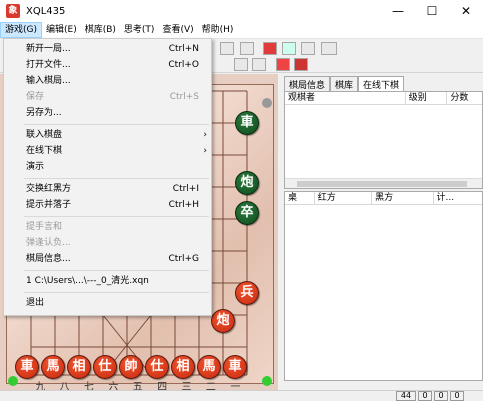  I want to click on minimize-button: —, so click(398, 11).